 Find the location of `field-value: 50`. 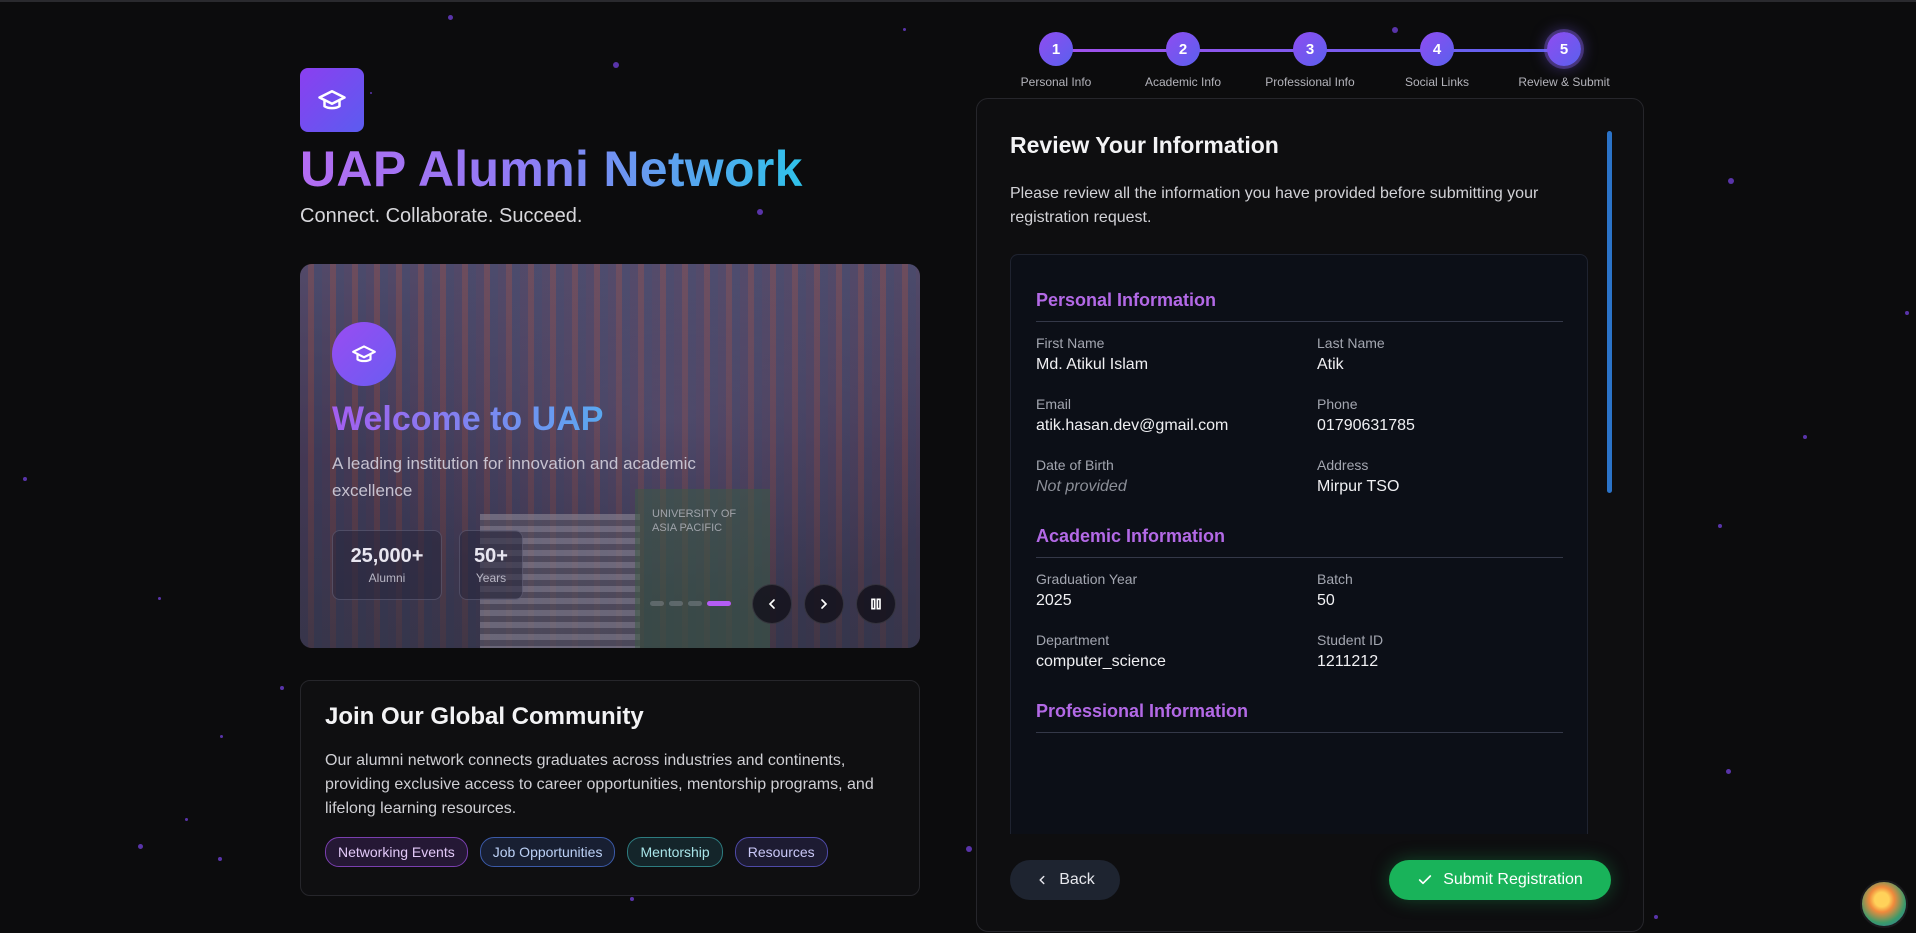

field-value: 50 is located at coordinates (1326, 600).